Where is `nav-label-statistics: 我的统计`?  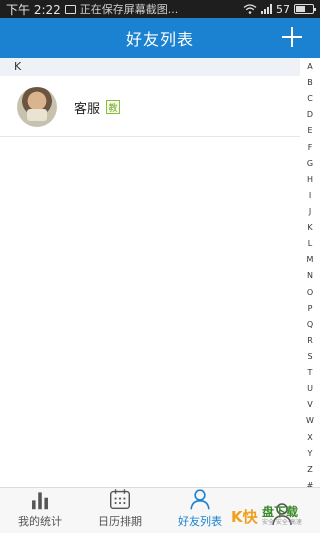 nav-label-statistics: 我的统计 is located at coordinates (40, 521).